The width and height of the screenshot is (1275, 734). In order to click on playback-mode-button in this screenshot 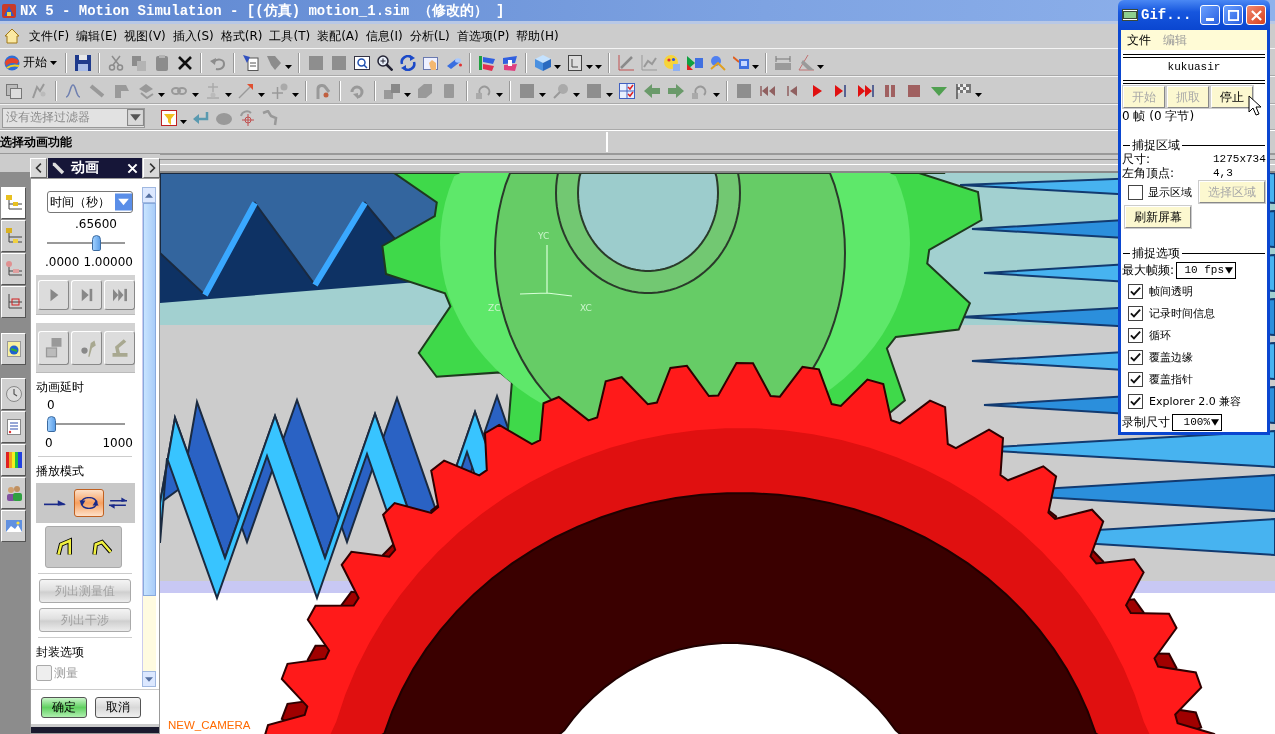, I will do `click(89, 503)`.